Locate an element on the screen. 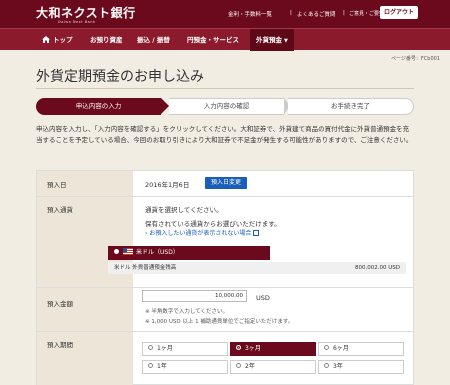  period-option-label: 2年 is located at coordinates (250, 366).